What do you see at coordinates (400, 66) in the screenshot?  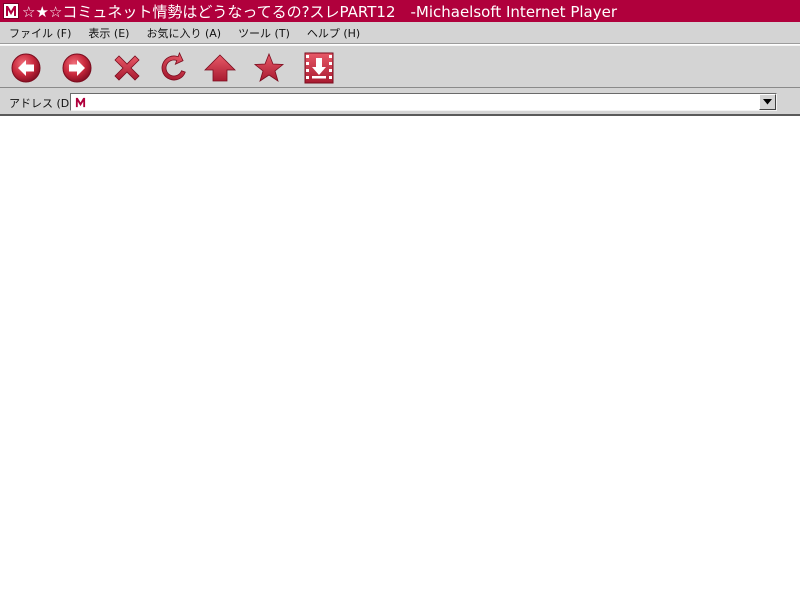 I see `toolbar` at bounding box center [400, 66].